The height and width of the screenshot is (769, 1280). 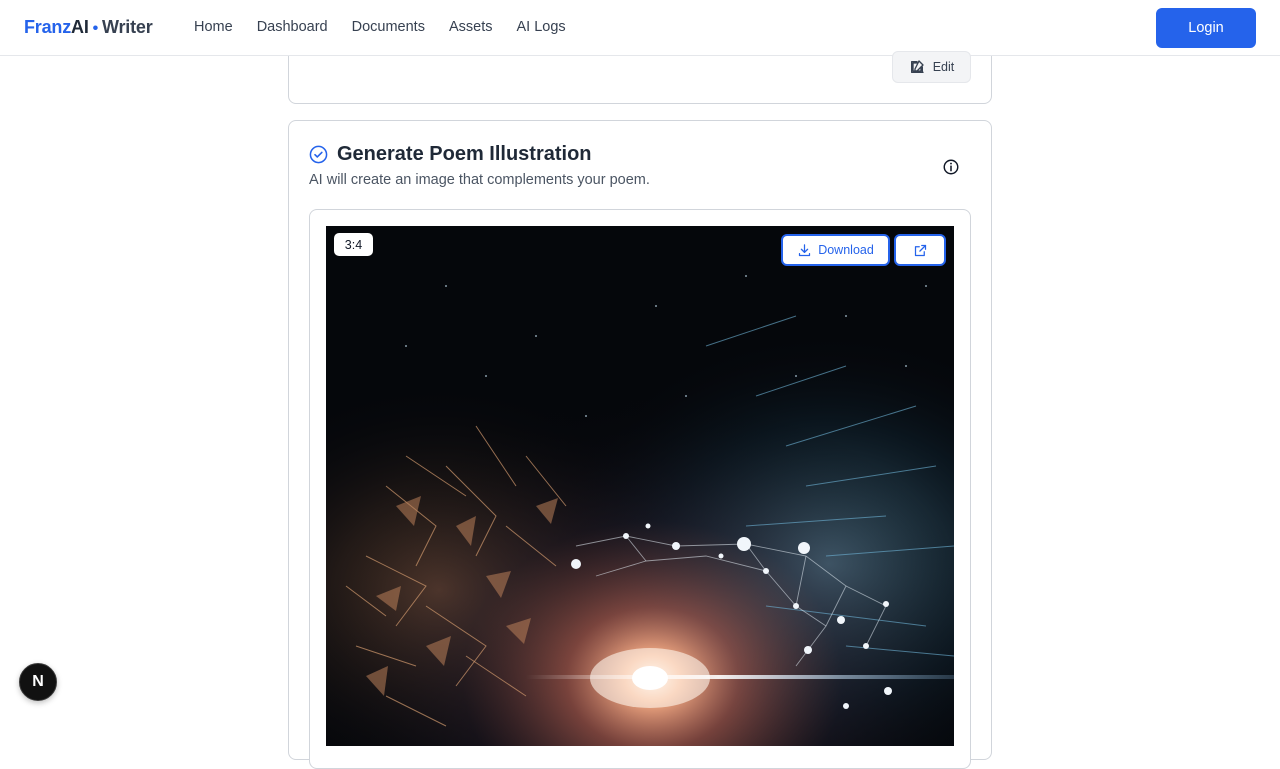 What do you see at coordinates (388, 27) in the screenshot?
I see `nav-documents: Documents` at bounding box center [388, 27].